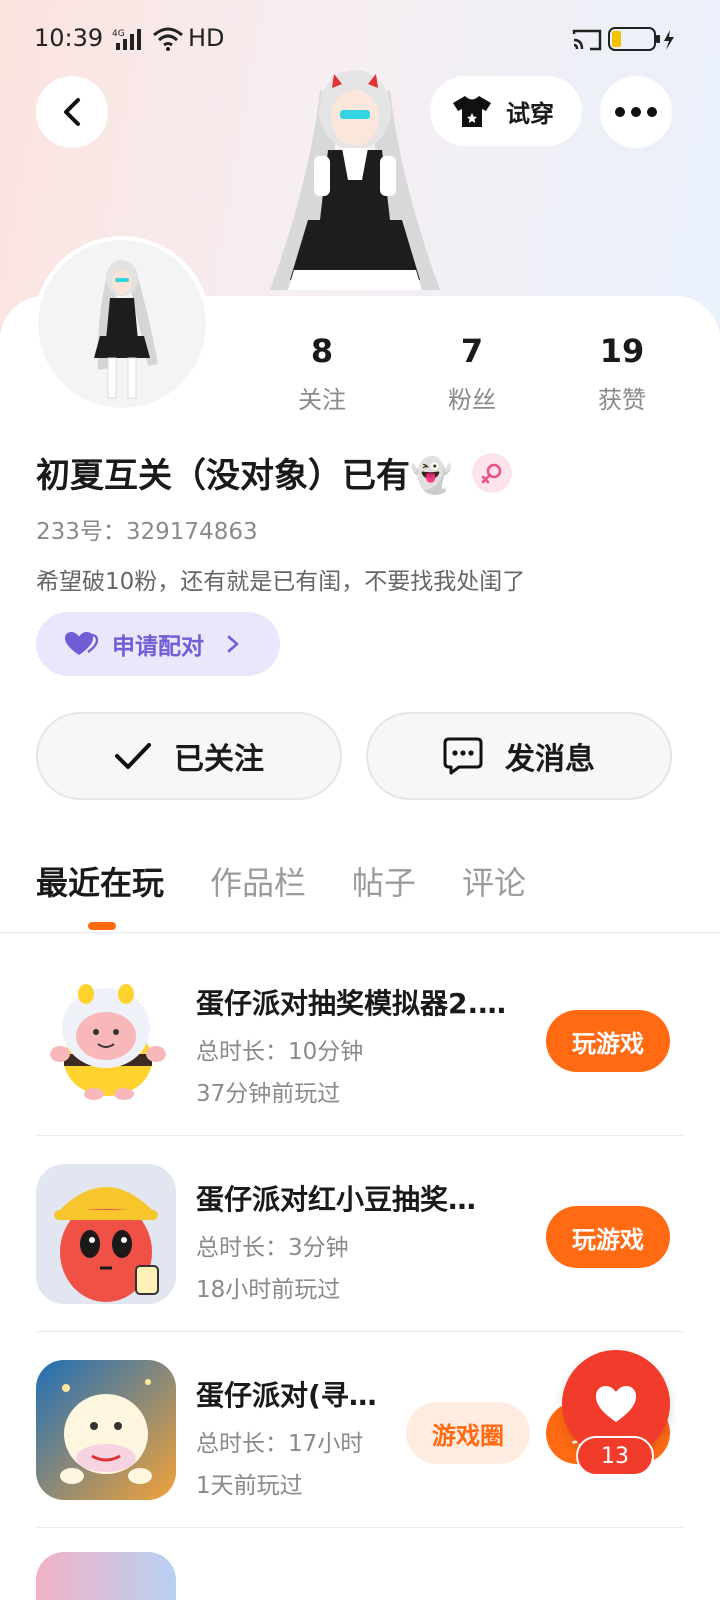 The height and width of the screenshot is (1600, 720). I want to click on game-circle-button: 游戏圈, so click(468, 1433).